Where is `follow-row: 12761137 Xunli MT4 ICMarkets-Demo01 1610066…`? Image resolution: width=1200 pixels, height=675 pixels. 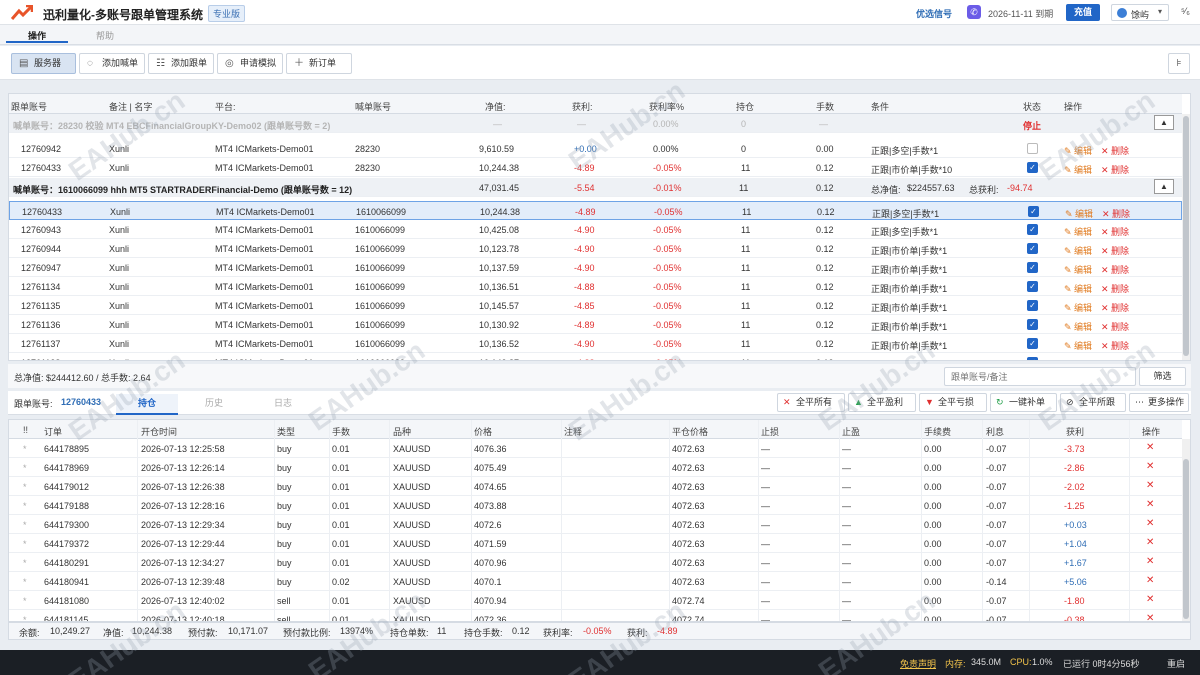
follow-row: 12761137 Xunli MT4 ICMarkets-Demo01 1610066… is located at coordinates (595, 343).